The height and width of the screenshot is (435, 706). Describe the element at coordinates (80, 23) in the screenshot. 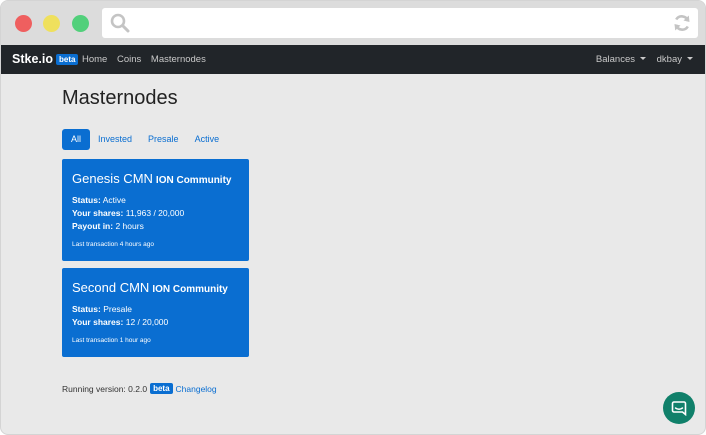

I see `maximize-window-dot` at that location.